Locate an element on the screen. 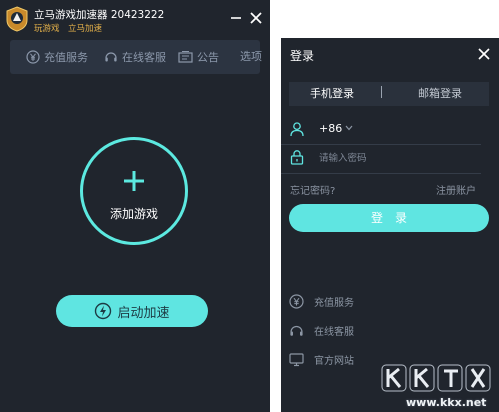 The width and height of the screenshot is (499, 412). login-close-button is located at coordinates (484, 54).